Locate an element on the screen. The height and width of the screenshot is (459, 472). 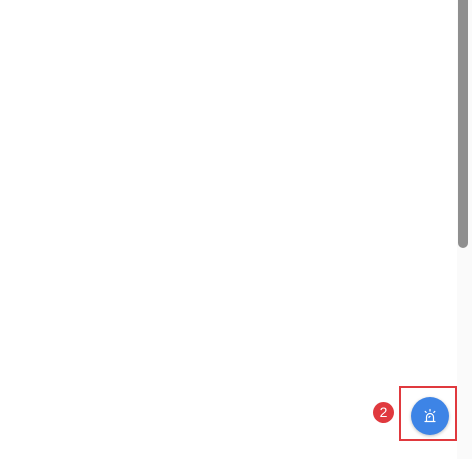
alarm-floating-button is located at coordinates (430, 416).